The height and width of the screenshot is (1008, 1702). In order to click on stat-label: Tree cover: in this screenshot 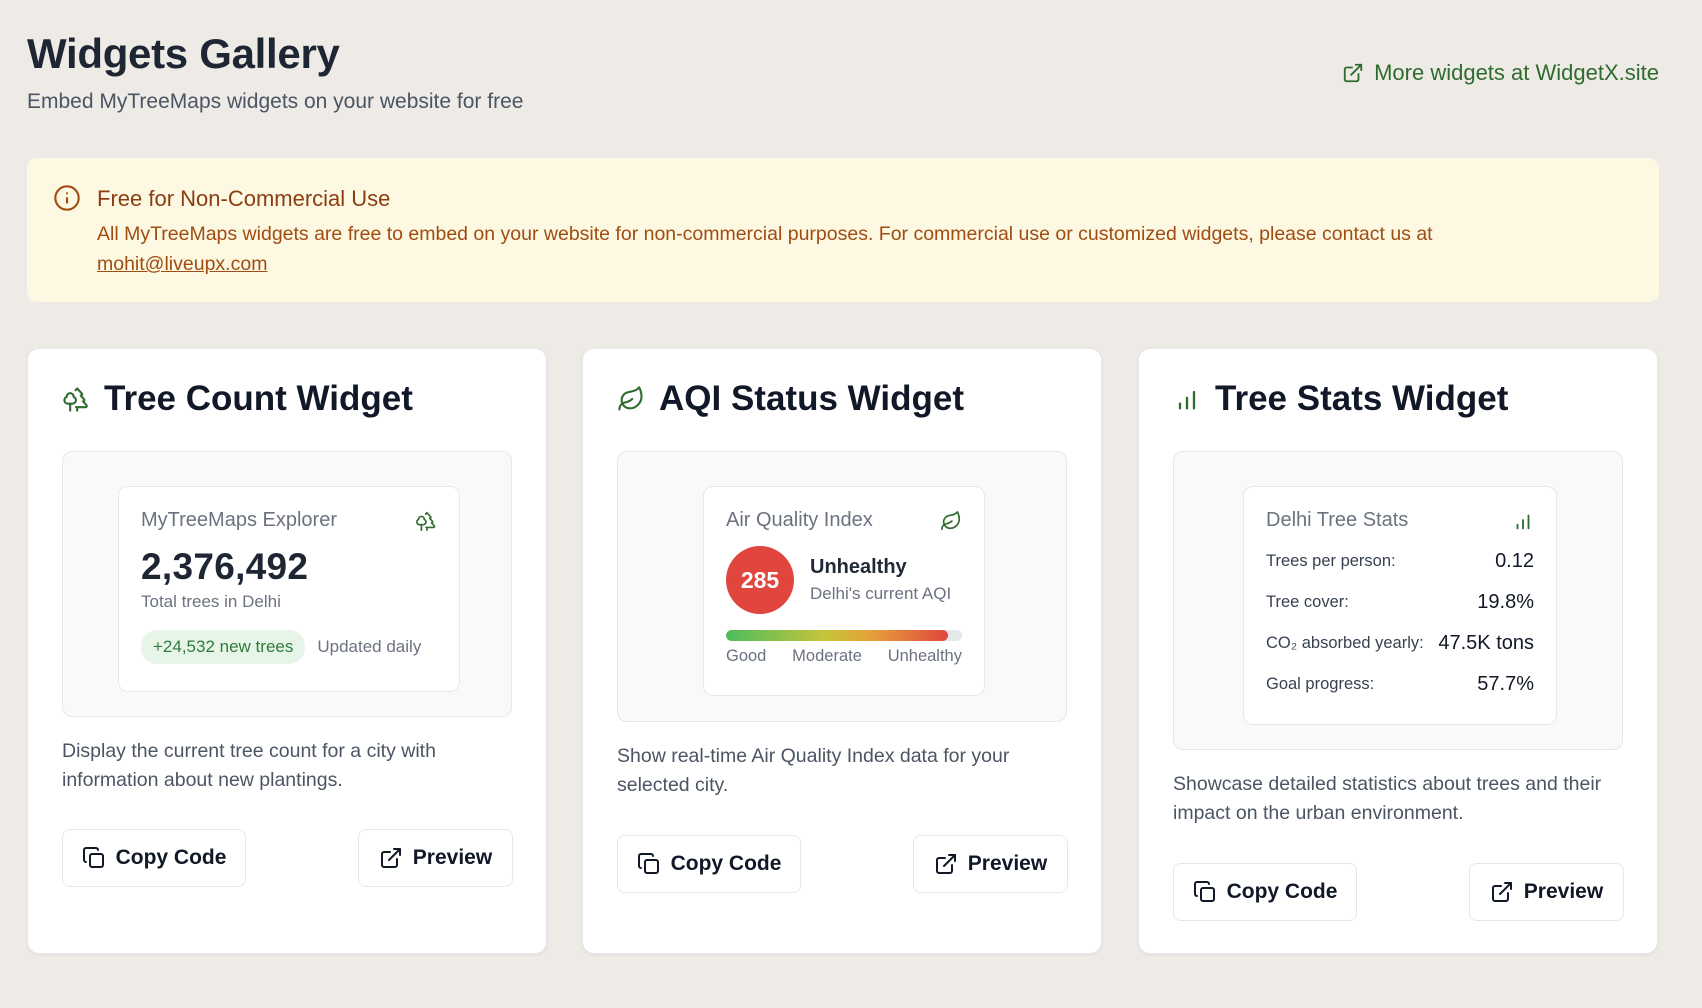, I will do `click(1307, 602)`.